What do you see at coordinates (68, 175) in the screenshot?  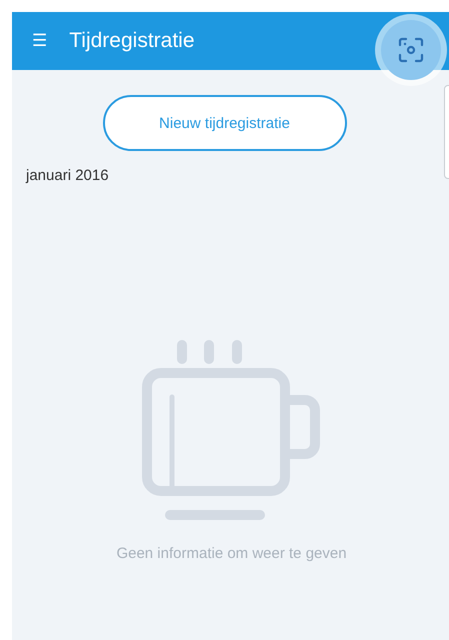 I see `month-label: januari 2016` at bounding box center [68, 175].